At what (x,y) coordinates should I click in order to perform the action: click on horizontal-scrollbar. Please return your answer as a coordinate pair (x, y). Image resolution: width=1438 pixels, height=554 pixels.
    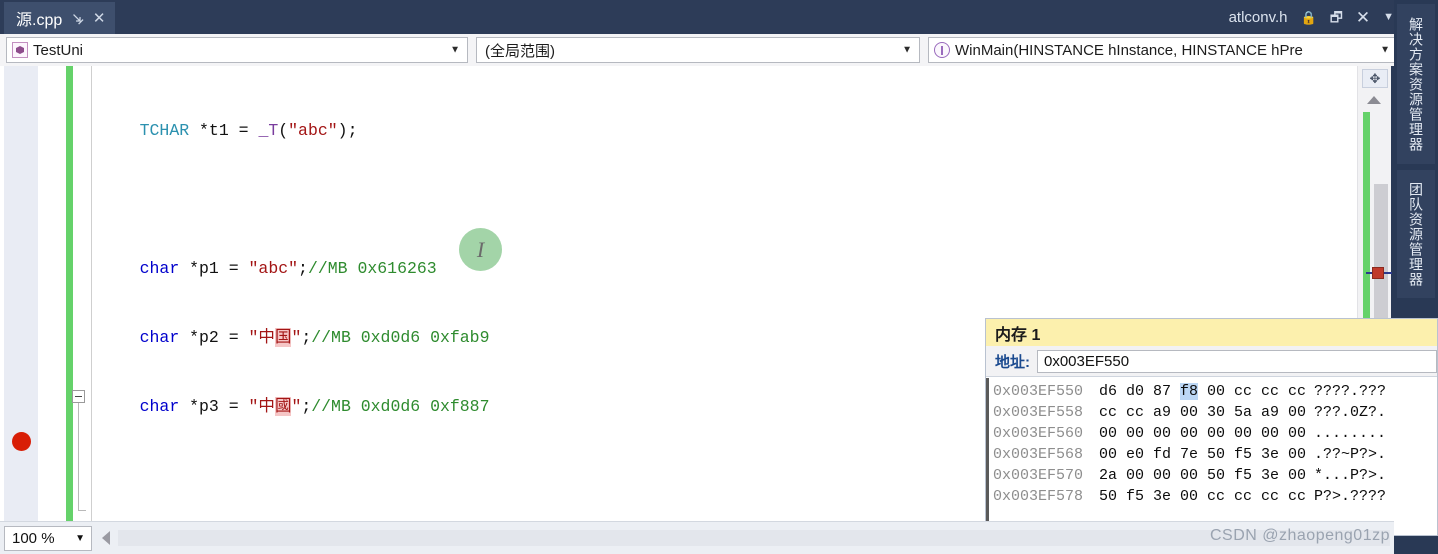
    Looking at the image, I should click on (754, 538).